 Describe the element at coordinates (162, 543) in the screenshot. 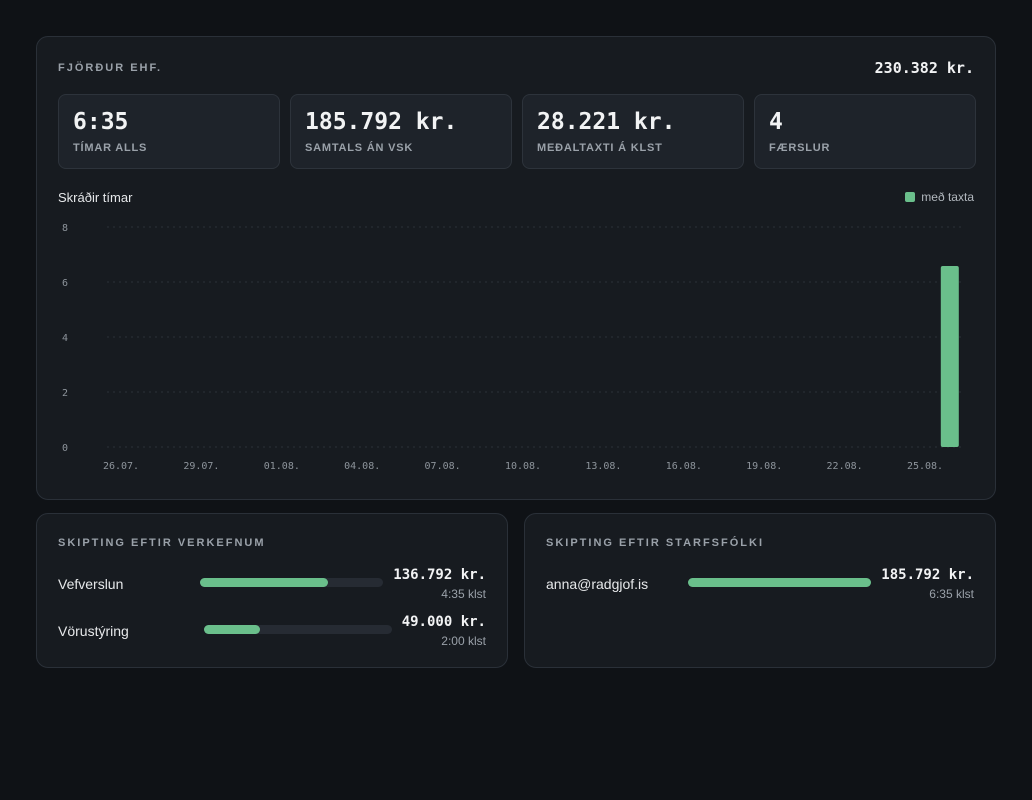

I see `projects-breakdown-title: SKIPTING EFTIR VERKEFNUM` at that location.